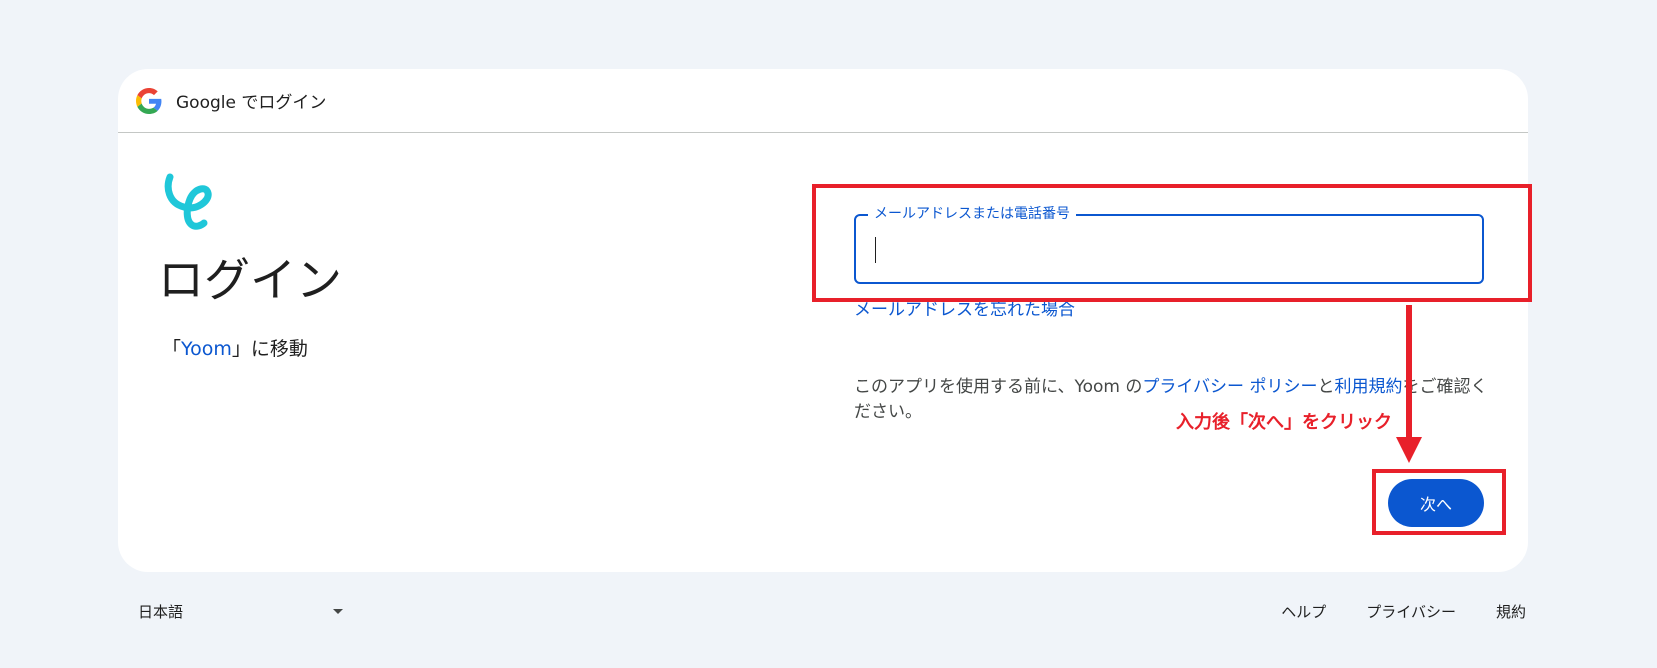 The height and width of the screenshot is (668, 1657). I want to click on footer-link-help: ヘルプ, so click(1303, 611).